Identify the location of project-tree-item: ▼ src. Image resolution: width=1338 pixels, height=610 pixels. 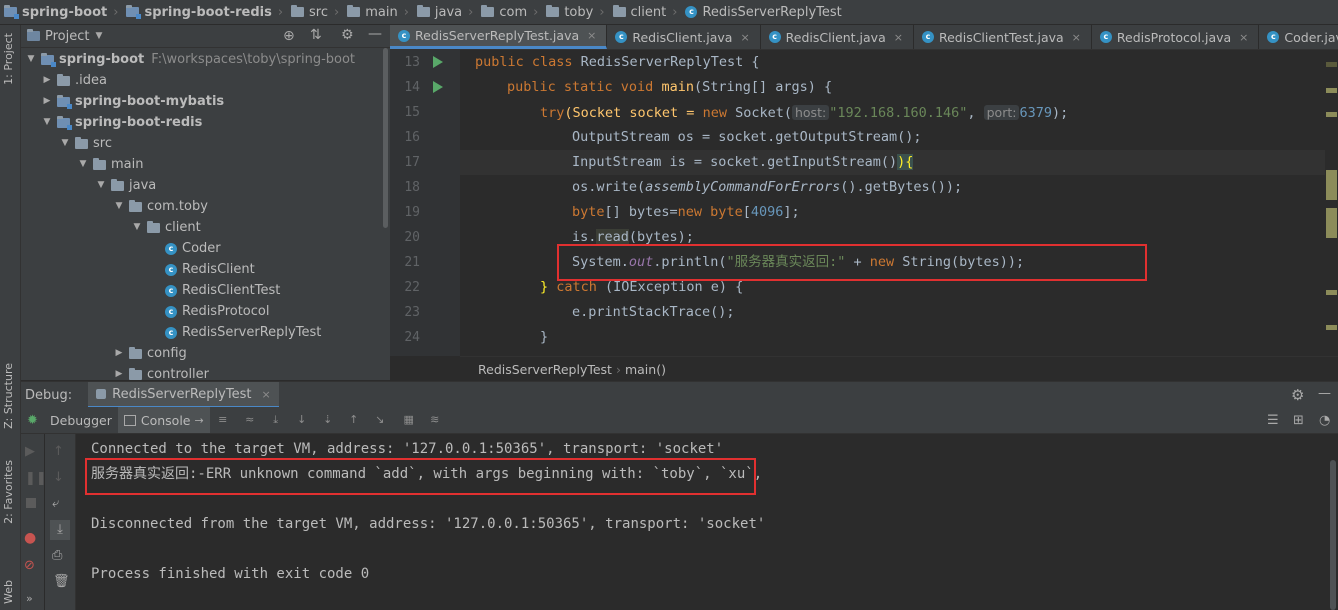
(85, 143).